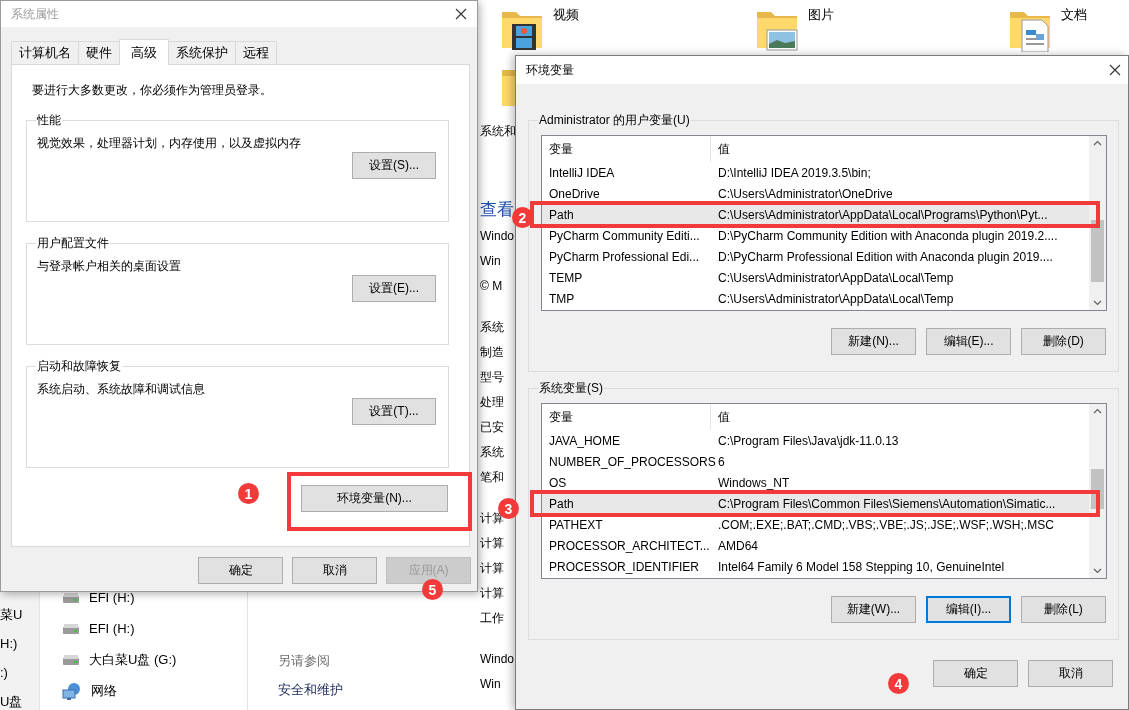 The height and width of the screenshot is (710, 1129). I want to click on chevron-down-icon, so click(1097, 303).